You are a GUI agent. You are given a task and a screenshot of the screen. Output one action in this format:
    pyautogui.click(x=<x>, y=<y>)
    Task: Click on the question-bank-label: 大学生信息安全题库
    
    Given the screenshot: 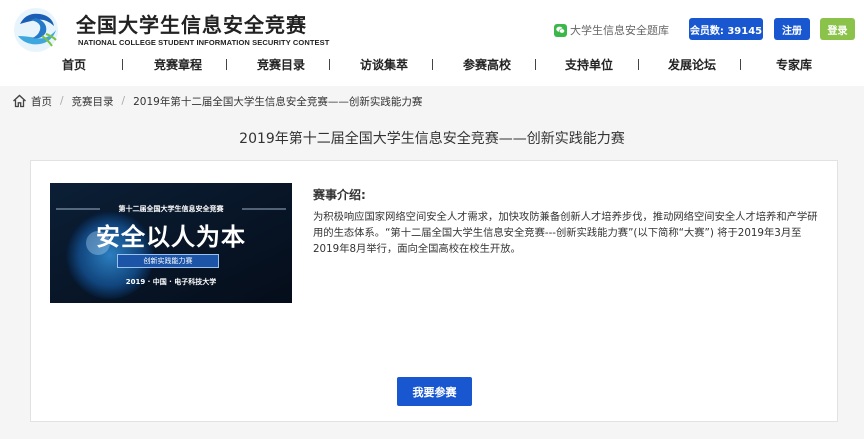 What is the action you would take?
    pyautogui.click(x=619, y=30)
    